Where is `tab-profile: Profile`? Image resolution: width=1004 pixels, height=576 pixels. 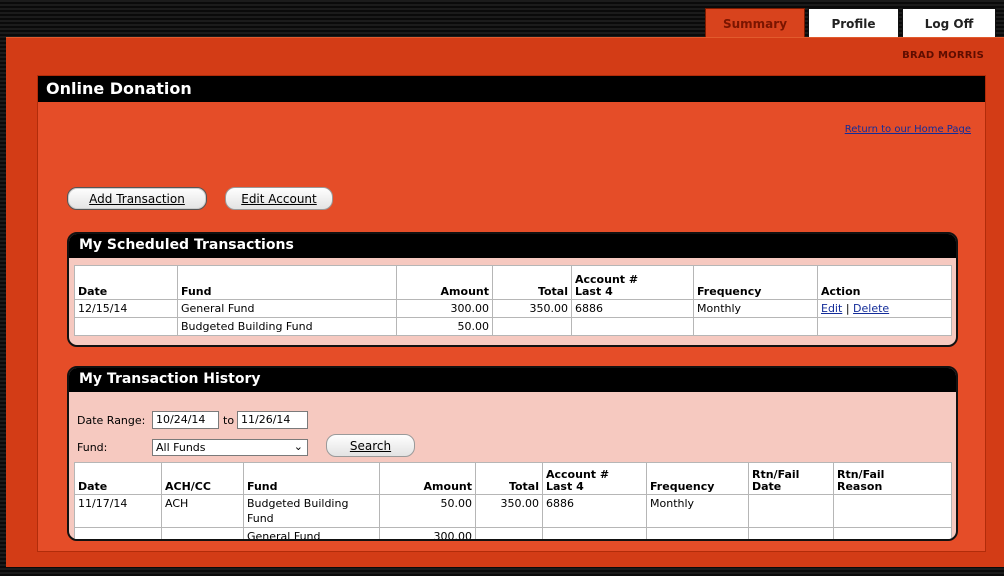
tab-profile: Profile is located at coordinates (853, 23).